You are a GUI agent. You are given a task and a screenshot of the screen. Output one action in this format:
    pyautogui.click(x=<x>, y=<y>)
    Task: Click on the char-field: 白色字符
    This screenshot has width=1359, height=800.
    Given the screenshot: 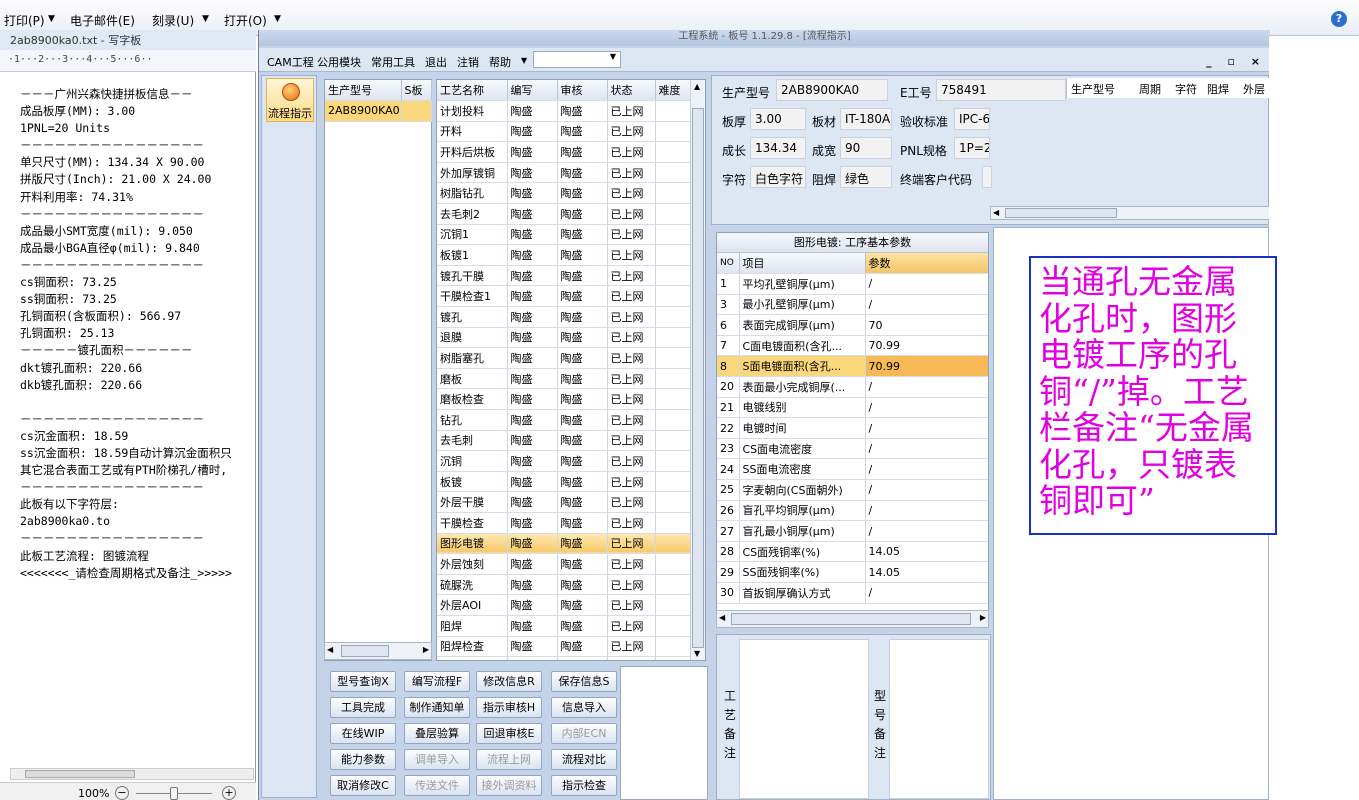 What is the action you would take?
    pyautogui.click(x=778, y=177)
    